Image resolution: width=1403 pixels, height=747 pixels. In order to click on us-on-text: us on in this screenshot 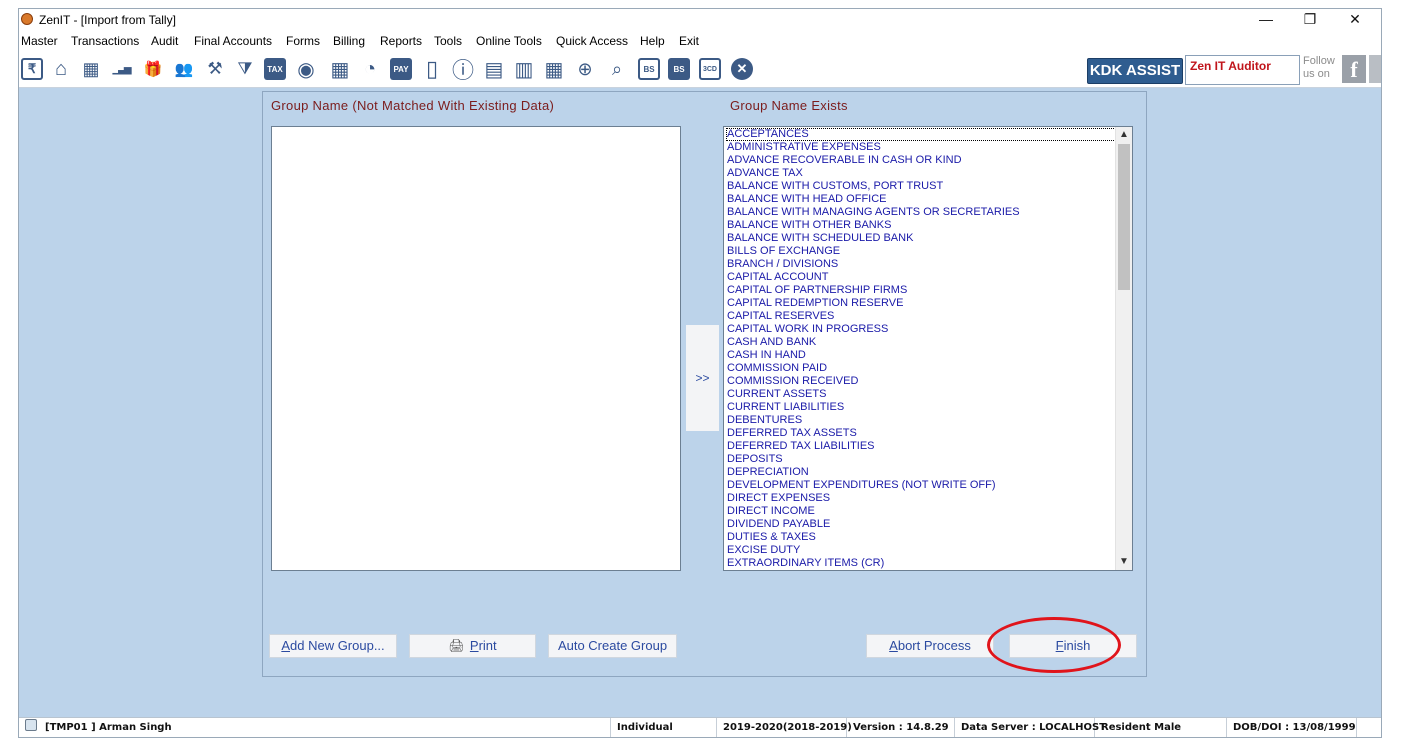, I will do `click(1316, 74)`.